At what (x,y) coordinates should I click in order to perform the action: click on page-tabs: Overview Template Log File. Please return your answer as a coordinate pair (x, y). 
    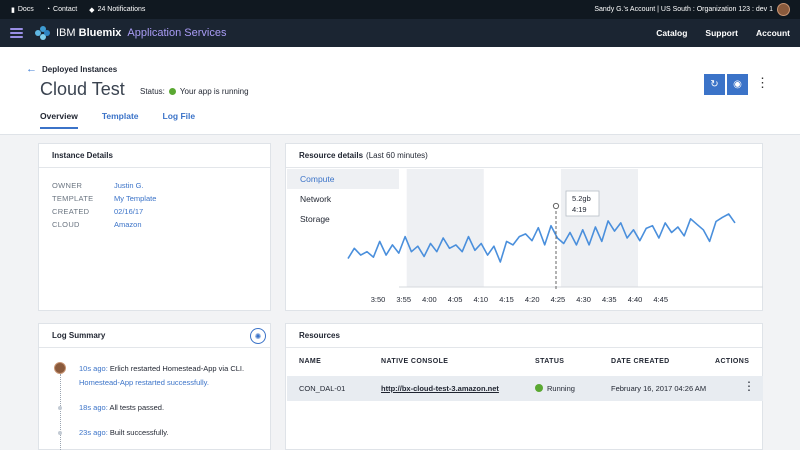
    Looking at the image, I should click on (117, 120).